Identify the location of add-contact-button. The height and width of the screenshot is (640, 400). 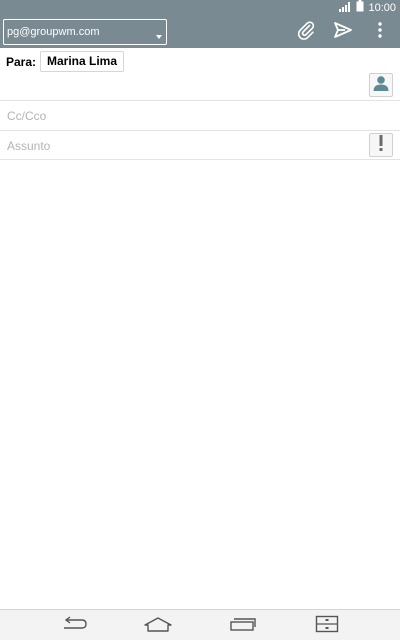
(381, 85).